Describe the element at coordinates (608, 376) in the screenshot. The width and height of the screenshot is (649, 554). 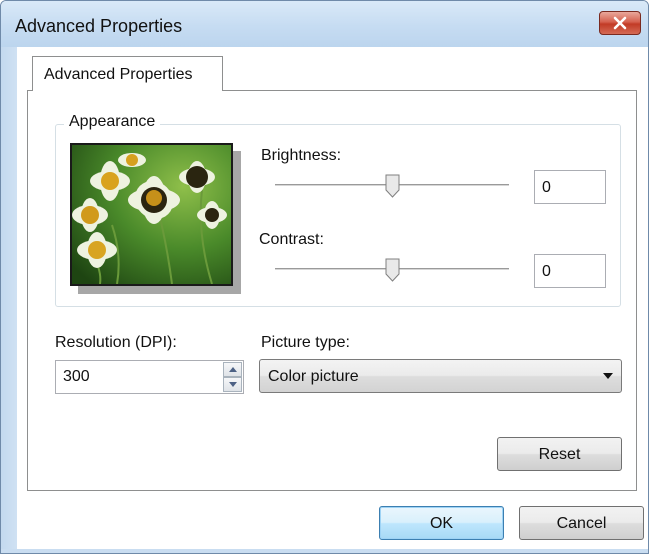
I see `chevron-down-icon` at that location.